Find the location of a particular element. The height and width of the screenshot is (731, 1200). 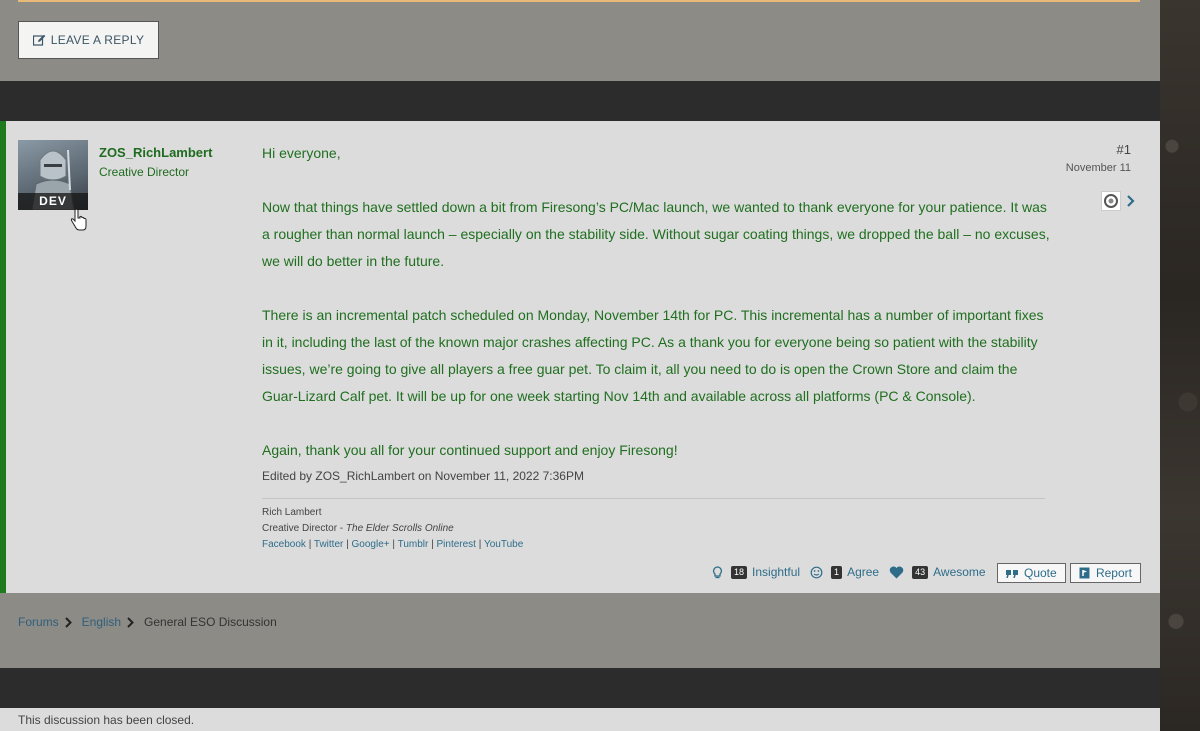

post-date: November 11 is located at coordinates (1098, 168).